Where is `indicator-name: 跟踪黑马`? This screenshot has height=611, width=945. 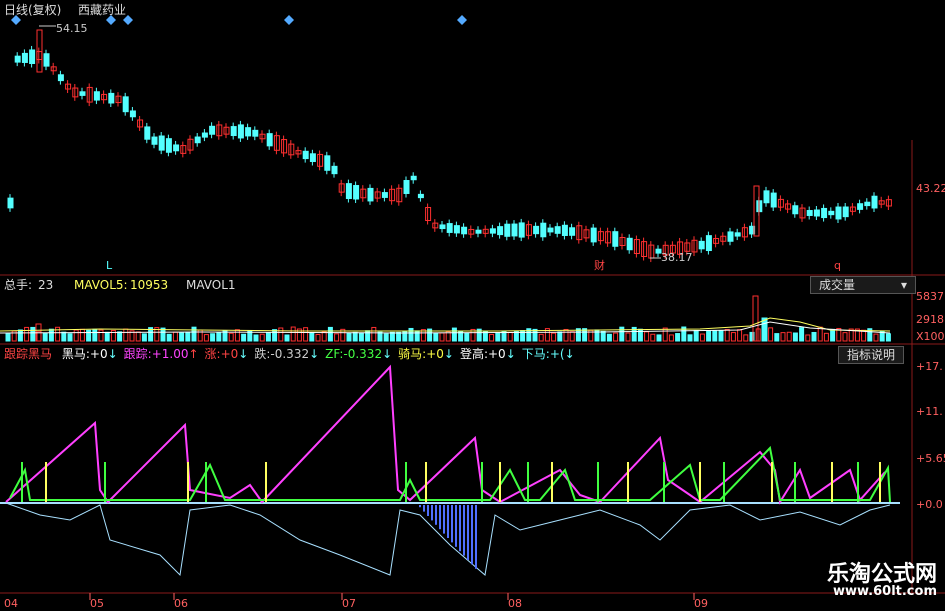 indicator-name: 跟踪黑马 is located at coordinates (28, 354).